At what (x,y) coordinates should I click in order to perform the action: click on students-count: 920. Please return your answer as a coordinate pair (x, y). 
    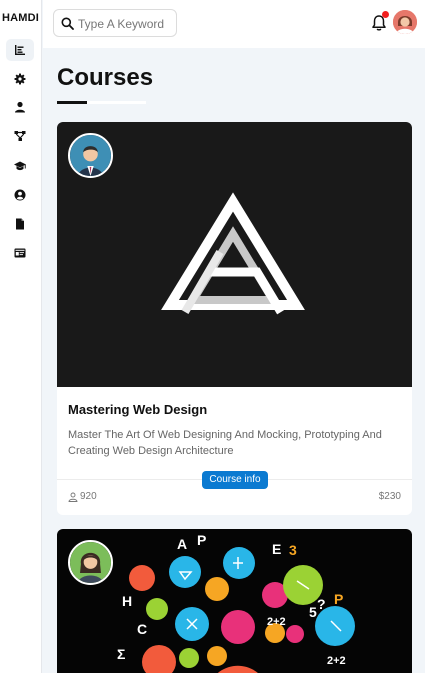
    Looking at the image, I should click on (82, 496).